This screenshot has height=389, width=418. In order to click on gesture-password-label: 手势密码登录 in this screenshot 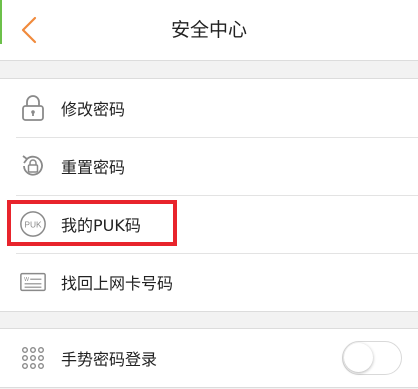, I will do `click(109, 359)`.